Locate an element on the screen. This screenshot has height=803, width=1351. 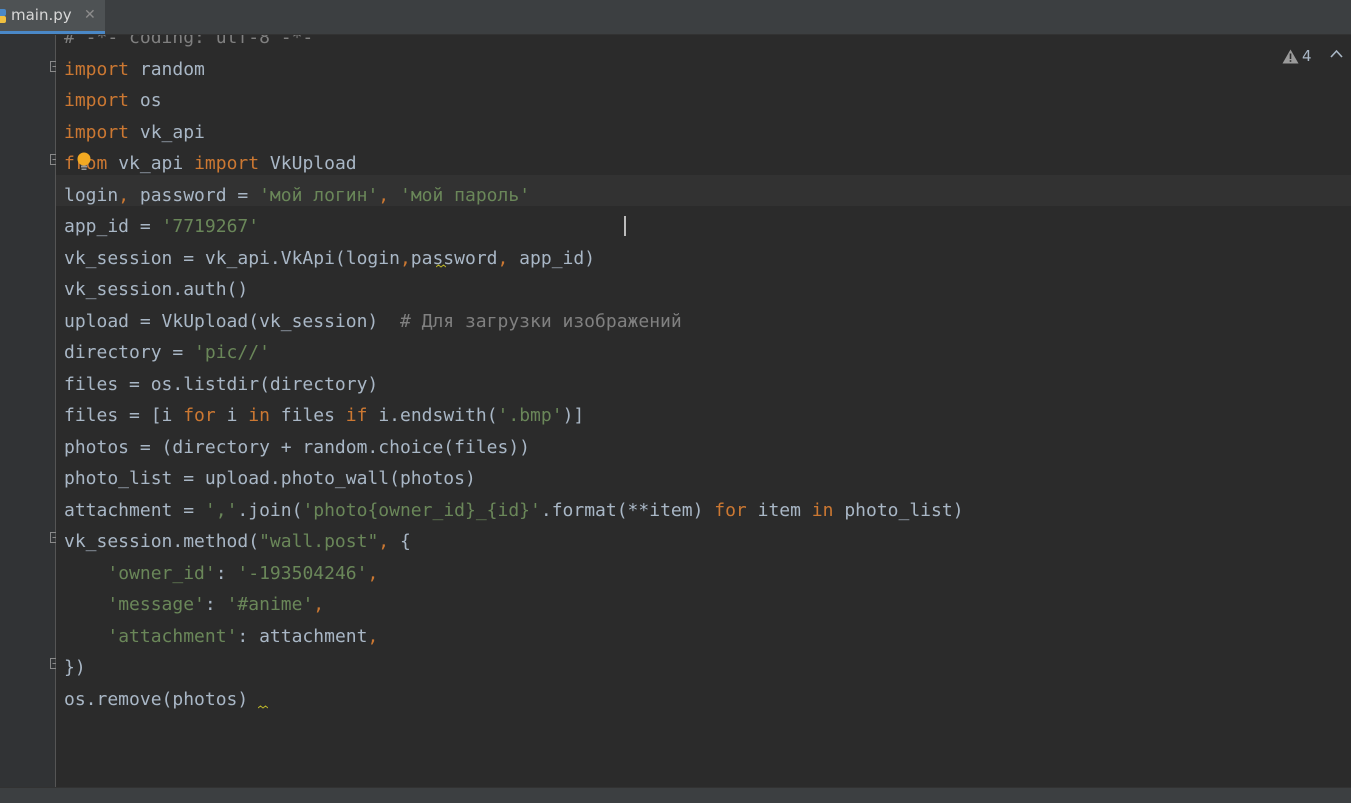
code-token: '#anime' is located at coordinates (270, 604).